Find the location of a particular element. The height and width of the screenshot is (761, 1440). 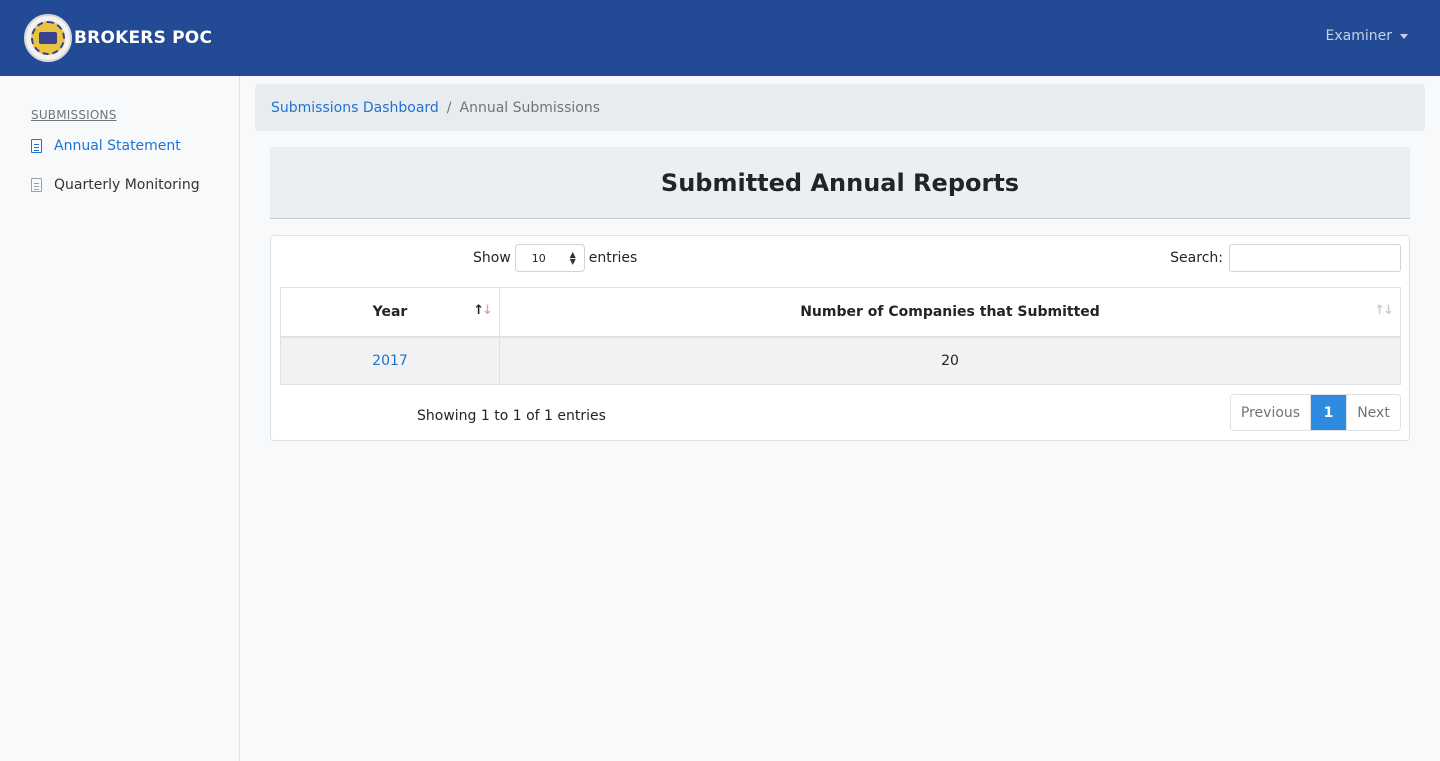

brand-title: BROKERS POC is located at coordinates (143, 38).